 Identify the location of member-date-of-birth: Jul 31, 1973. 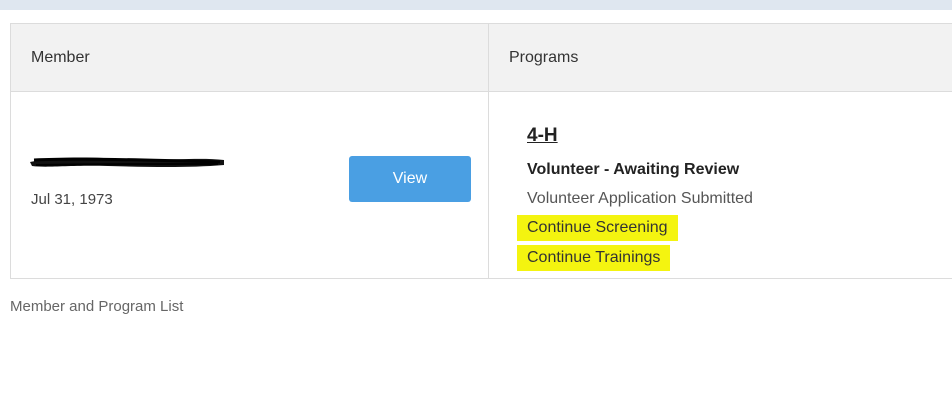
(72, 199).